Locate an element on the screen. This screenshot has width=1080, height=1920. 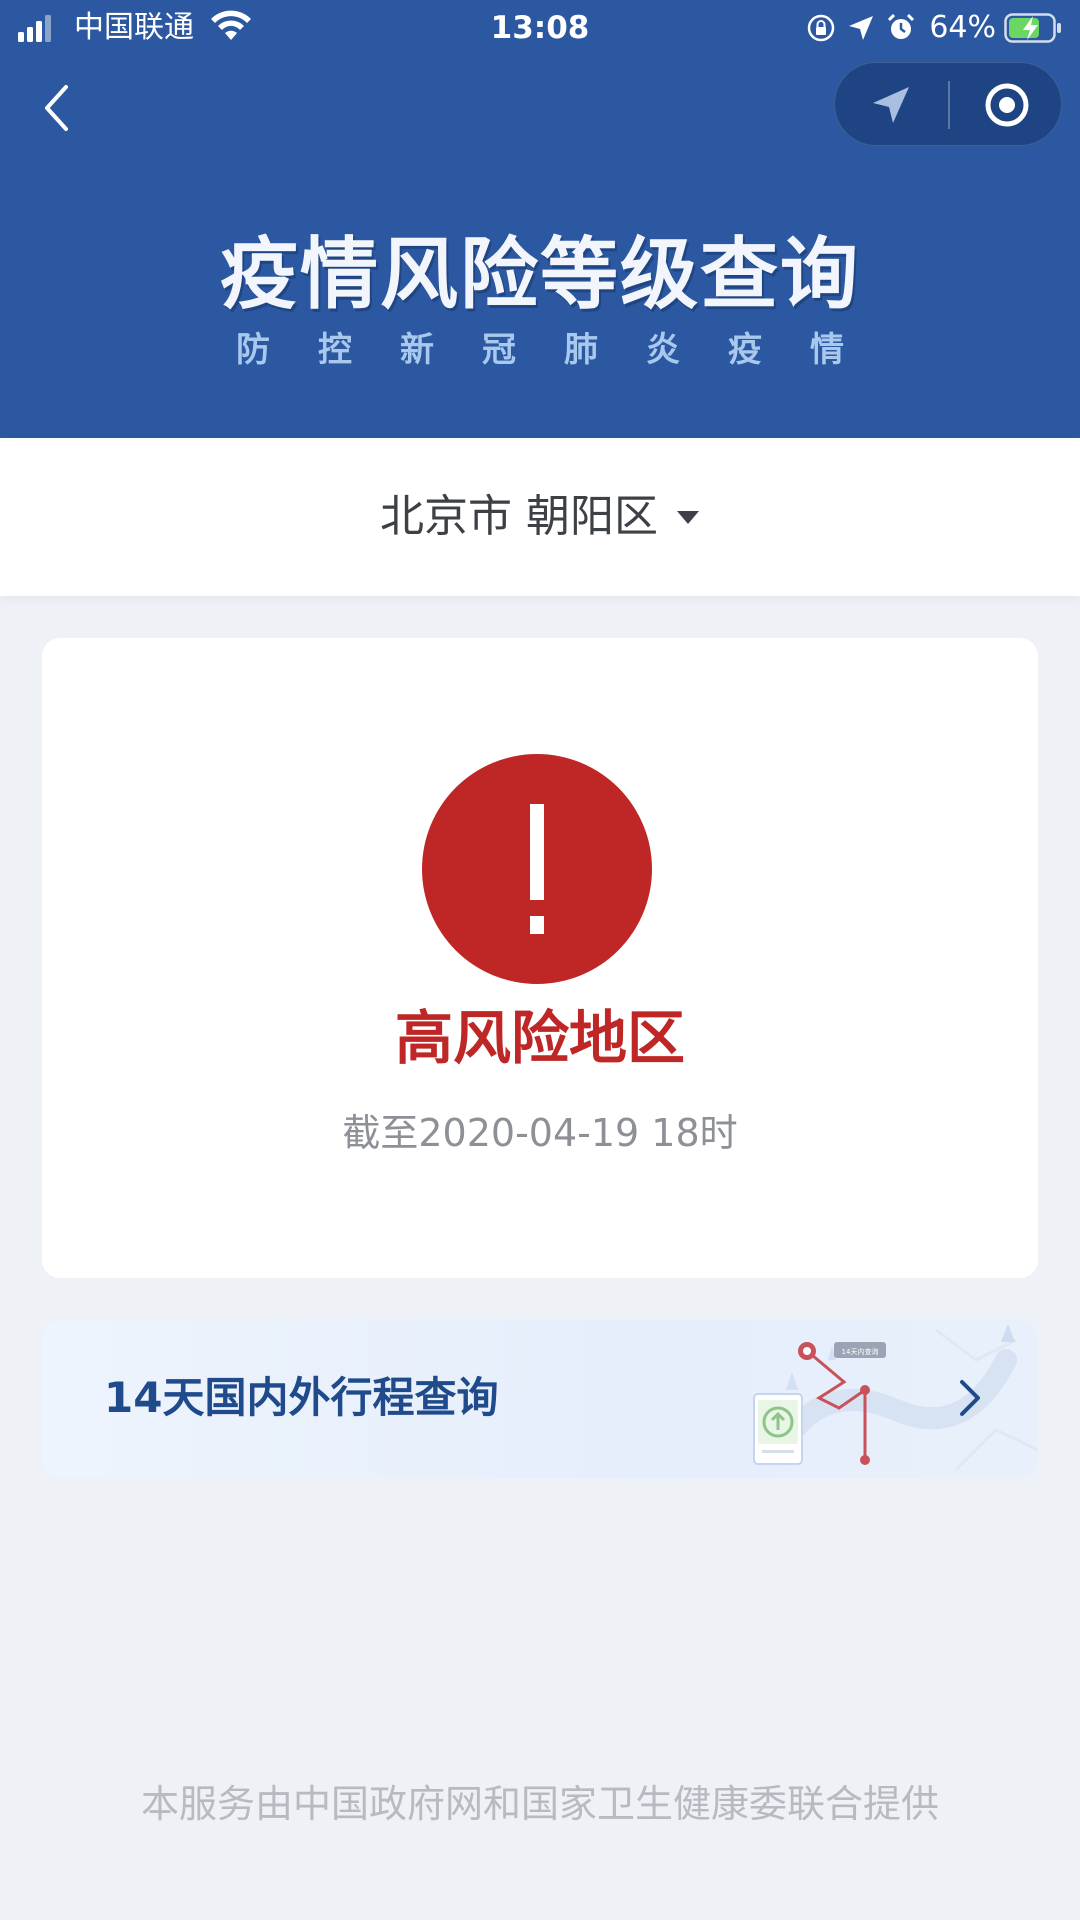
risk-updated-time: 截至2020-04-19 18时 is located at coordinates (540, 1133).